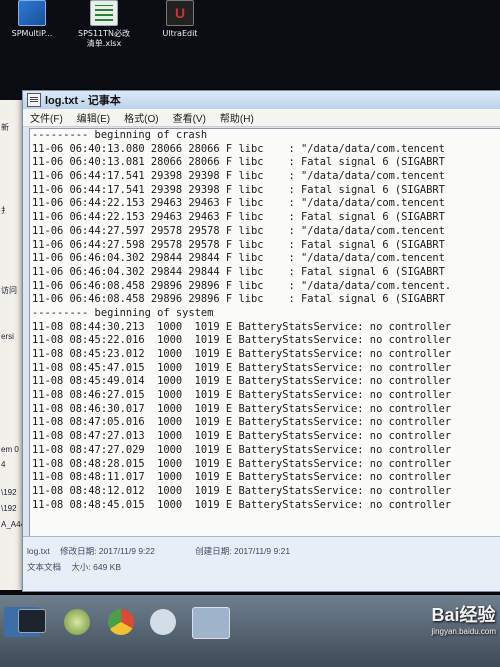 This screenshot has width=500, height=667. What do you see at coordinates (3, 464) in the screenshot?
I see `fragment-text: 4` at bounding box center [3, 464].